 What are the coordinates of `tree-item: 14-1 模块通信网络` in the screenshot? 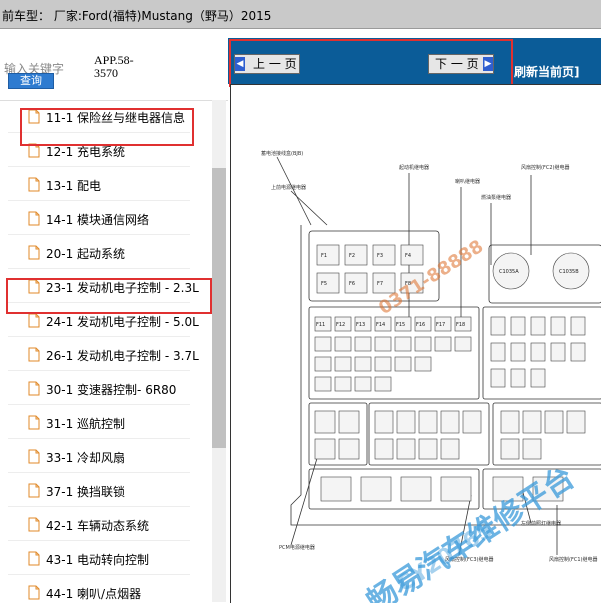 It's located at (99, 219).